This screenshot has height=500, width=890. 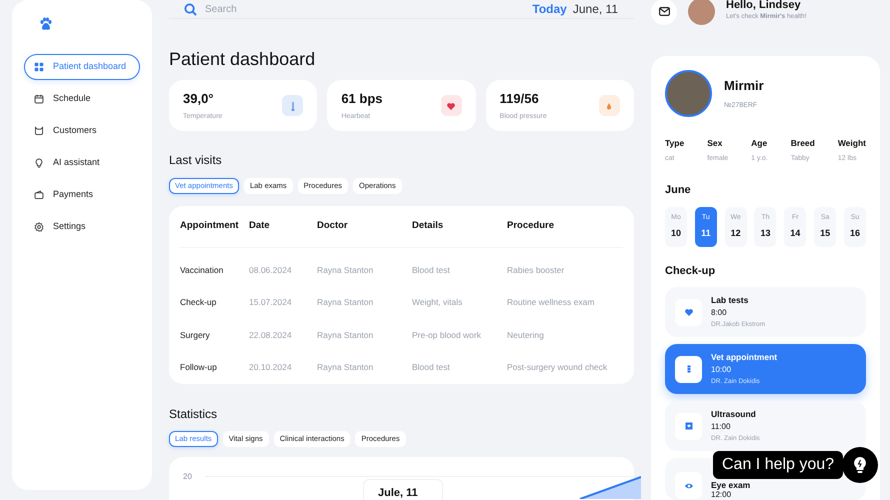 I want to click on assistant-tooltip: Can I help you?, so click(x=778, y=465).